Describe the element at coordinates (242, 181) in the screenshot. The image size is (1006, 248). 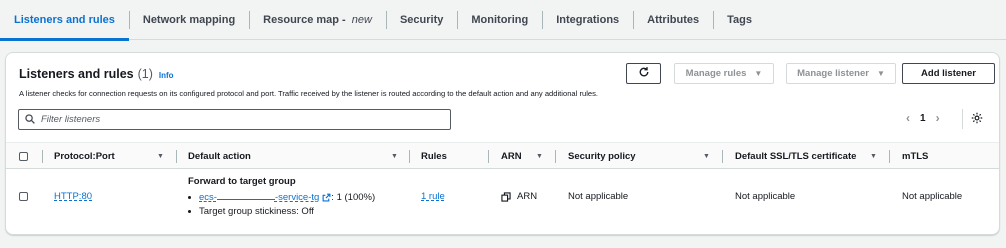
I see `action-title: Forward to target group` at that location.